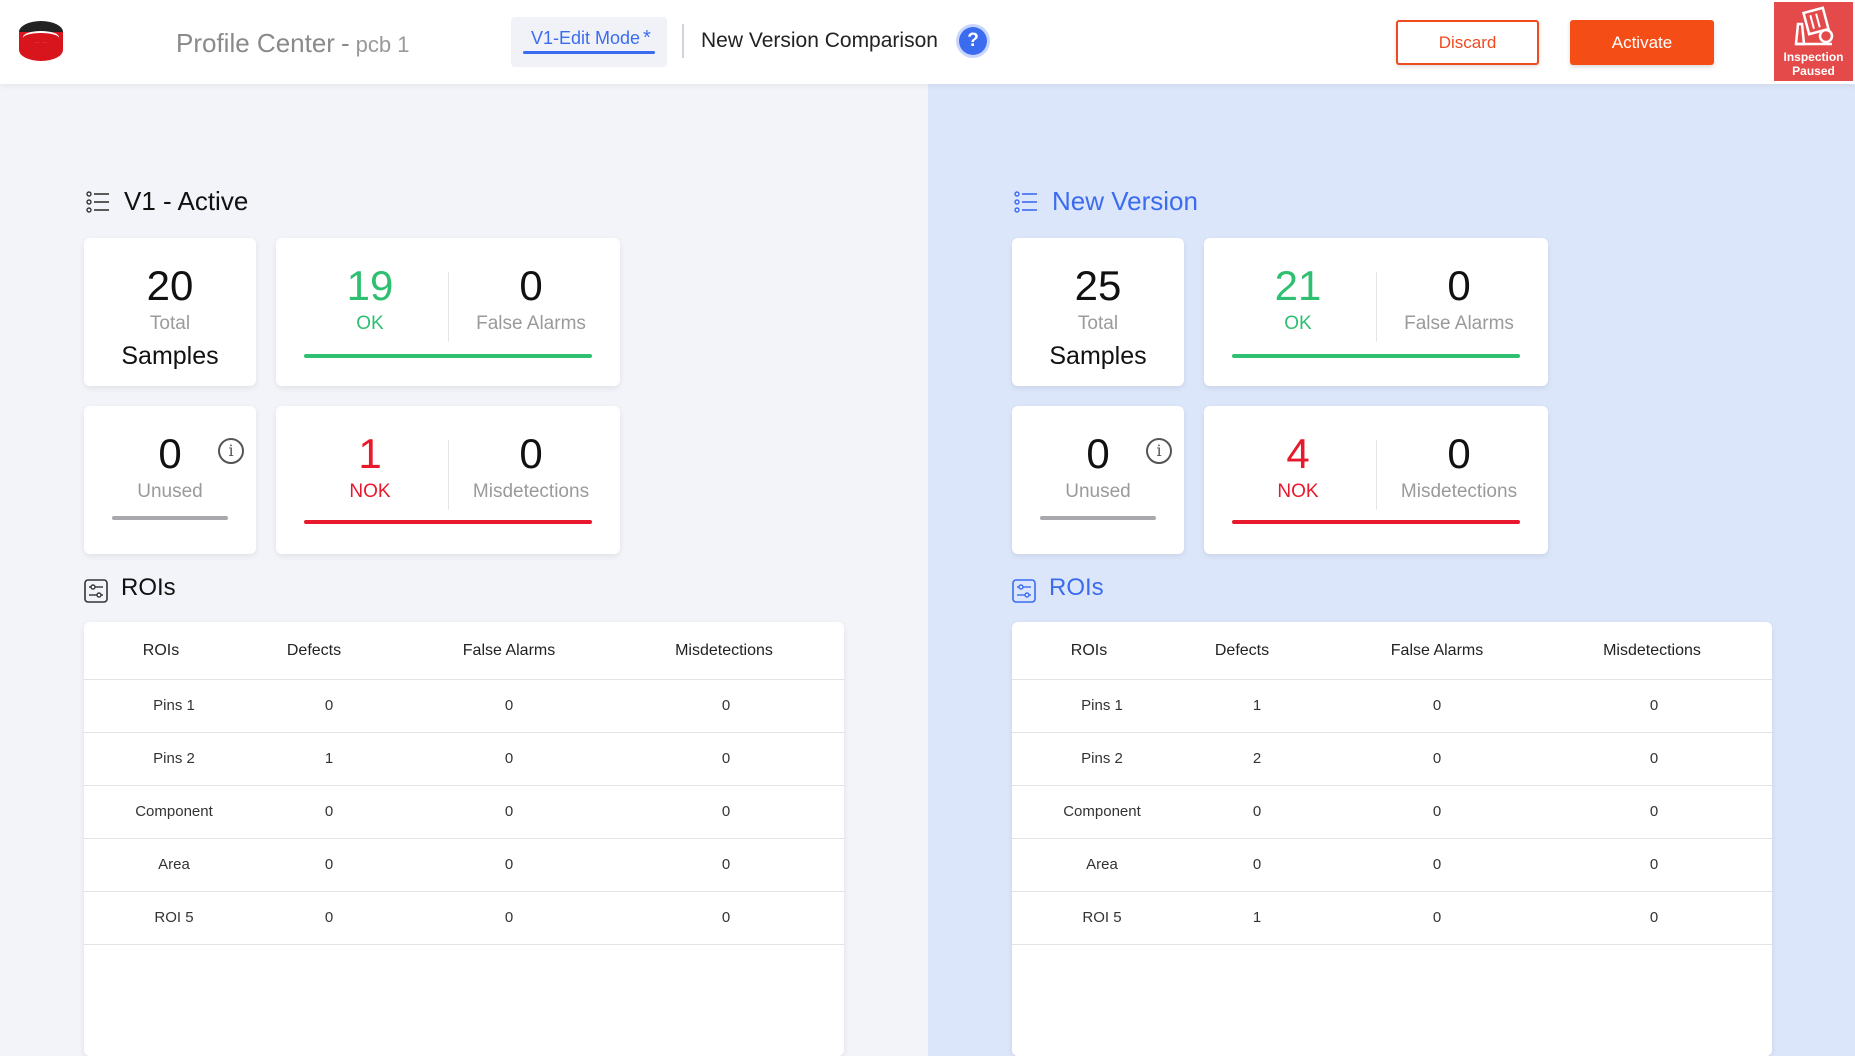 This screenshot has height=1056, width=1855. What do you see at coordinates (647, 38) in the screenshot?
I see `unsaved-asterisk: *` at bounding box center [647, 38].